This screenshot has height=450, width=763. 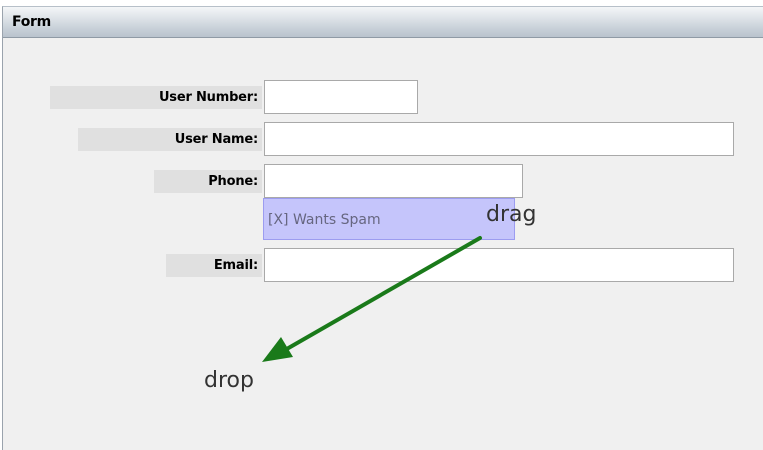 What do you see at coordinates (499, 139) in the screenshot?
I see `user-name-input` at bounding box center [499, 139].